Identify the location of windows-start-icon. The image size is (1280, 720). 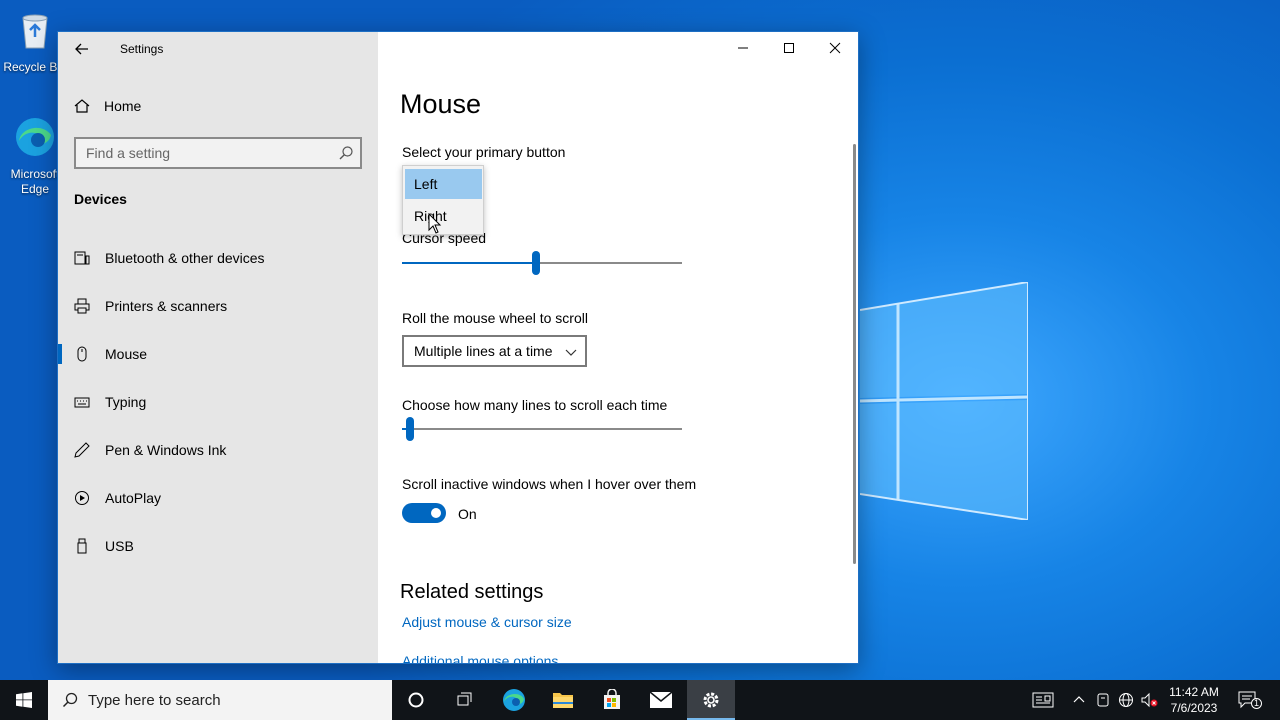
(24, 700).